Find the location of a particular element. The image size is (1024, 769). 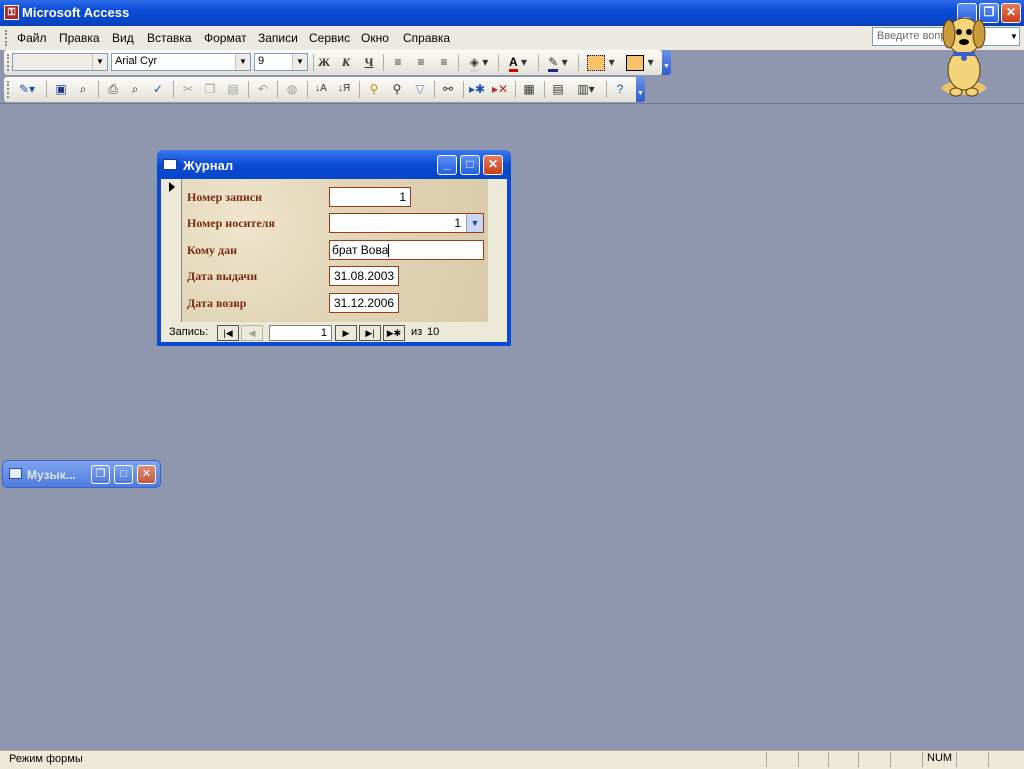

previous-record-button: ◀ is located at coordinates (252, 333).